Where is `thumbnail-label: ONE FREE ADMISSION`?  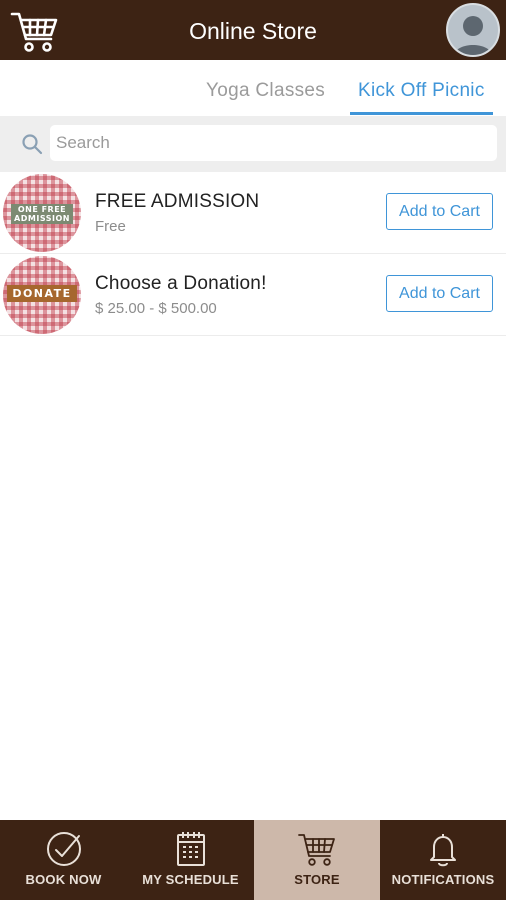 thumbnail-label: ONE FREE ADMISSION is located at coordinates (42, 214).